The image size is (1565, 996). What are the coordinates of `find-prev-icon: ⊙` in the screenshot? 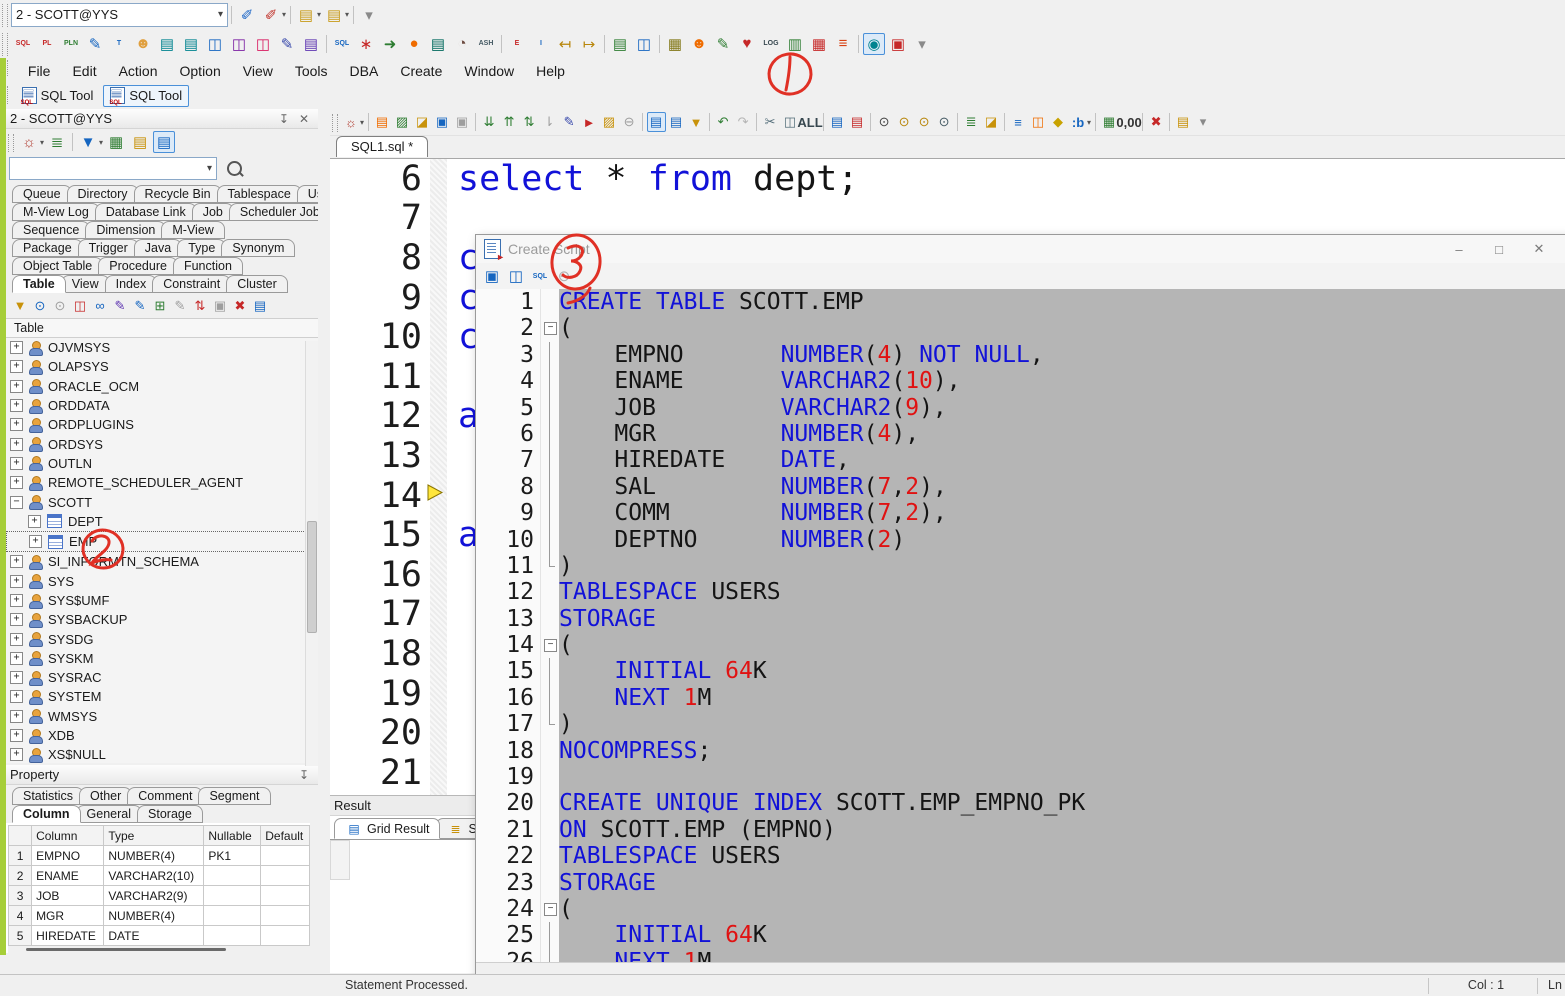 It's located at (924, 122).